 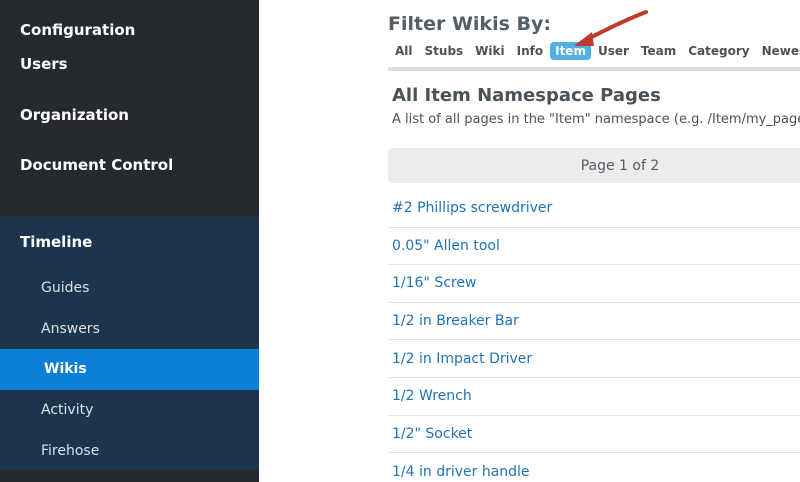 What do you see at coordinates (594, 322) in the screenshot?
I see `page-link: 1/2 in Breaker Bar` at bounding box center [594, 322].